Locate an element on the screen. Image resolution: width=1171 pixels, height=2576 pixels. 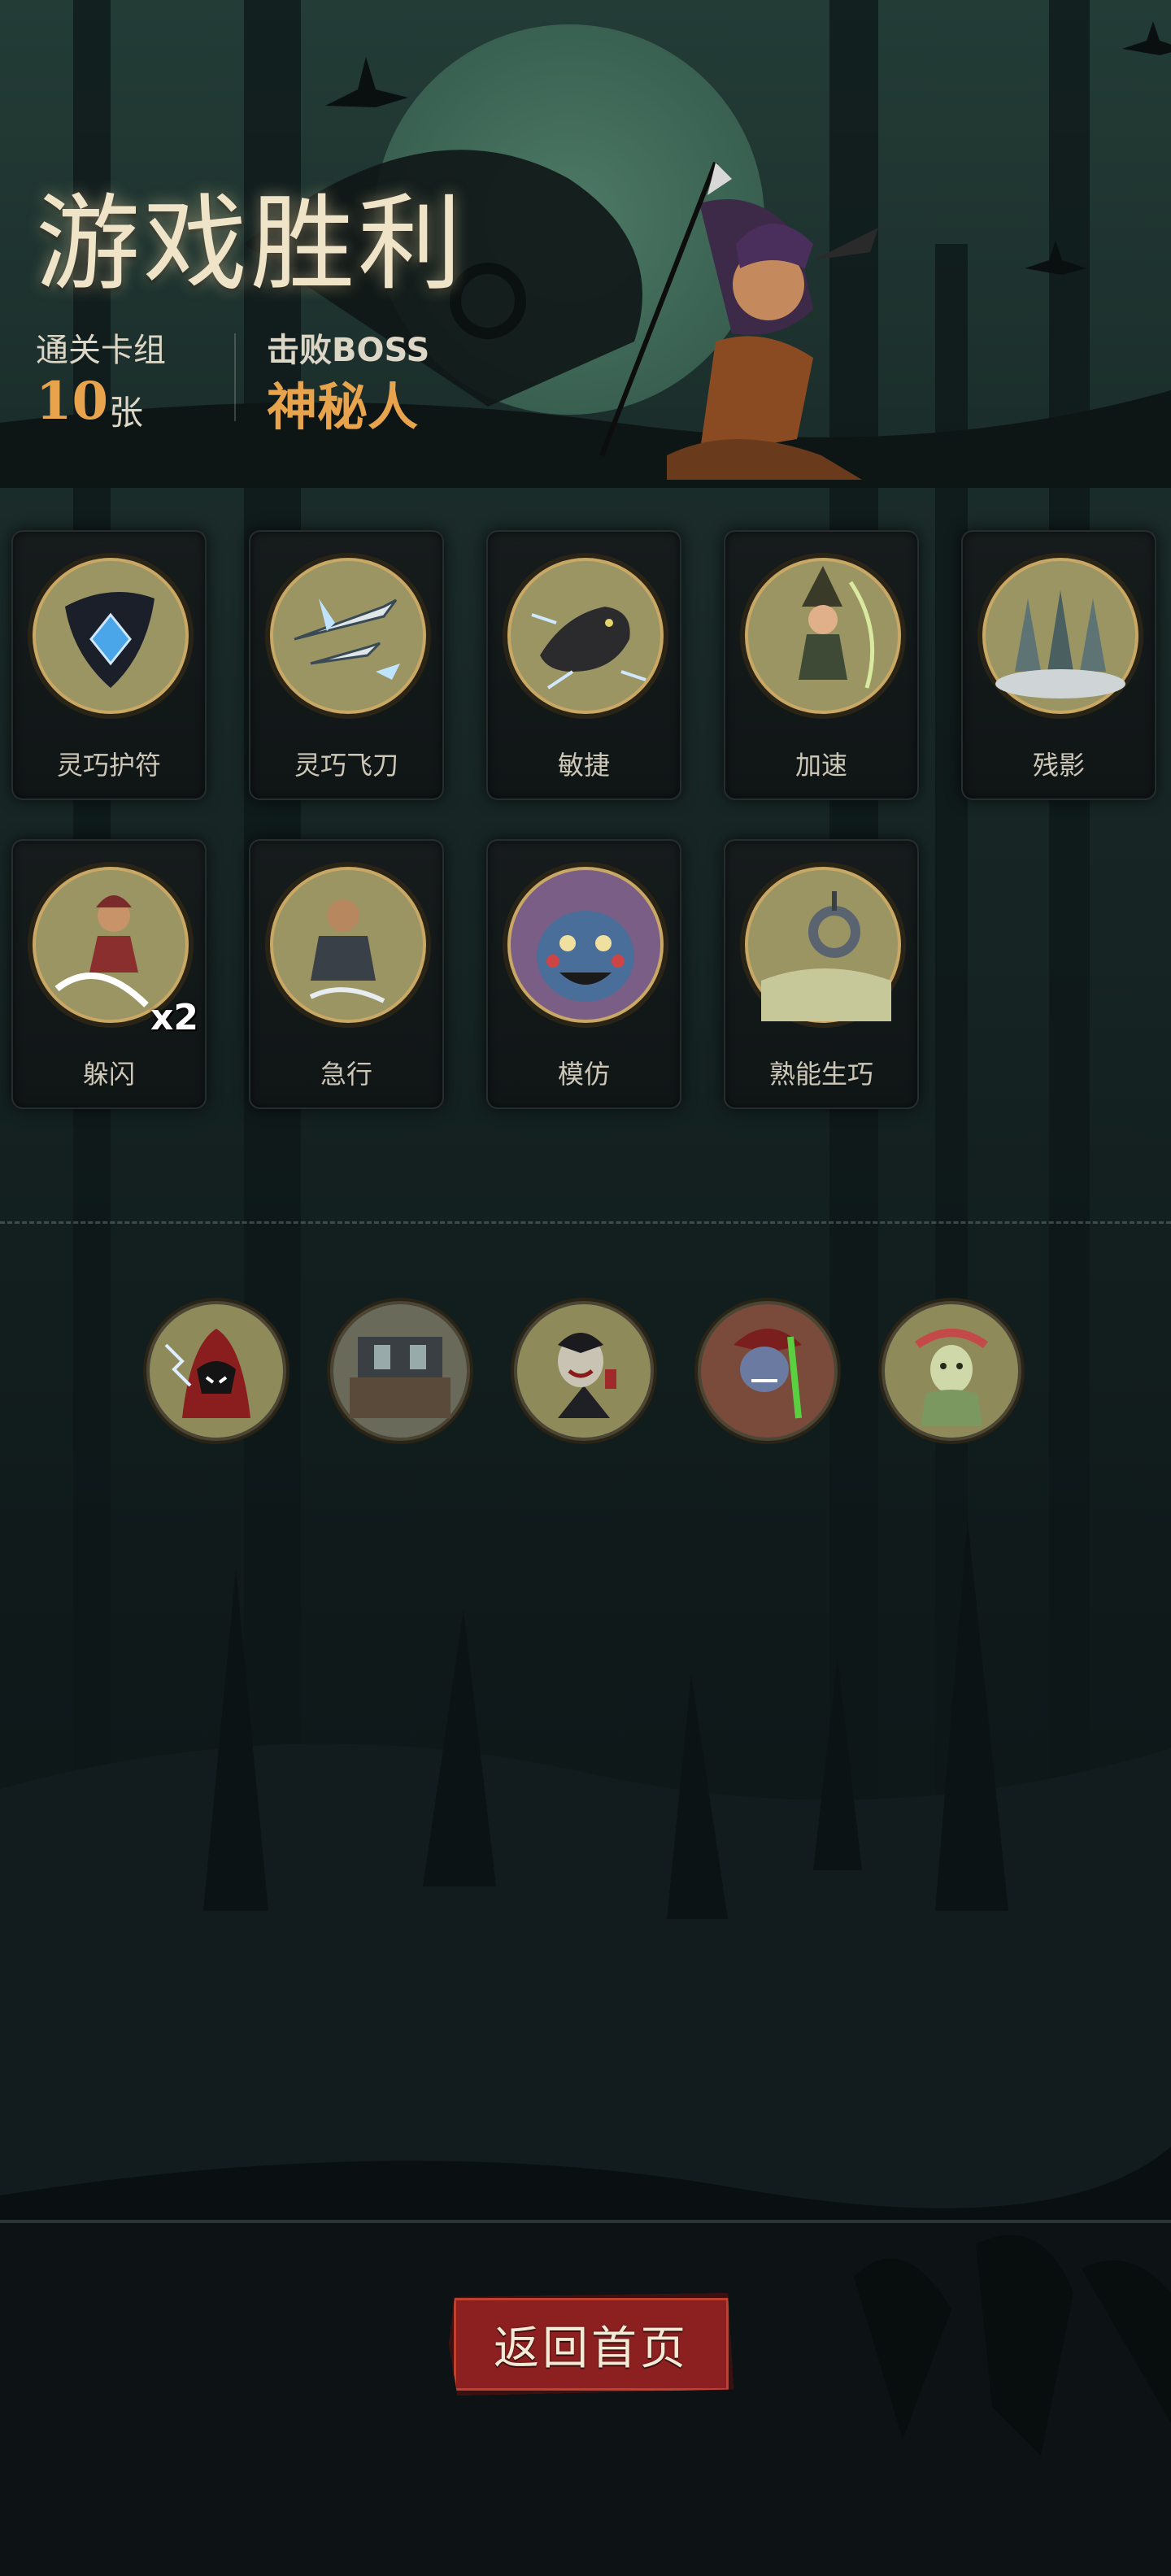
practice-makes-perfect-icon is located at coordinates (823, 945).